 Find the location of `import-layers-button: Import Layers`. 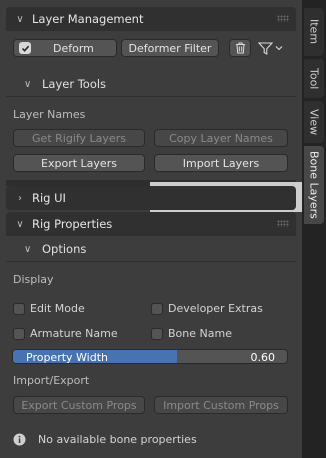

import-layers-button: Import Layers is located at coordinates (221, 163).